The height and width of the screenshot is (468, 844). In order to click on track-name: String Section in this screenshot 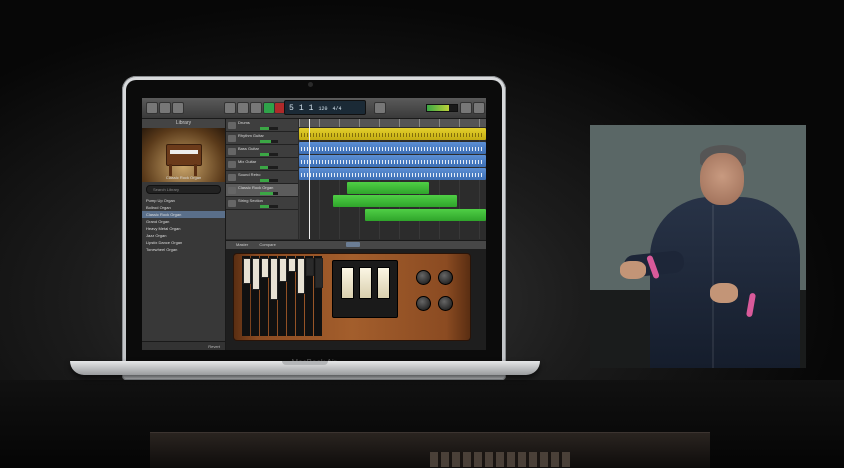, I will do `click(250, 200)`.